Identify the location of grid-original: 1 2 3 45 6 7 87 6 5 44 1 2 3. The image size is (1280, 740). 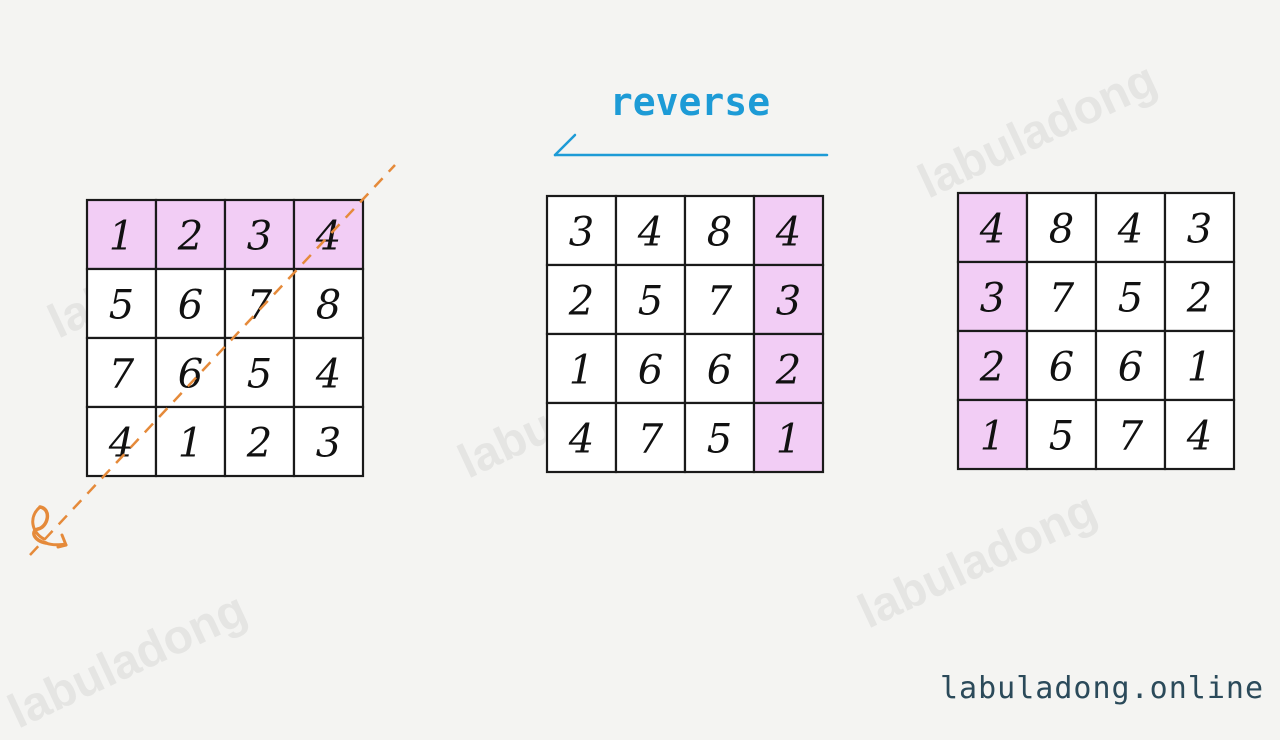
(225, 338).